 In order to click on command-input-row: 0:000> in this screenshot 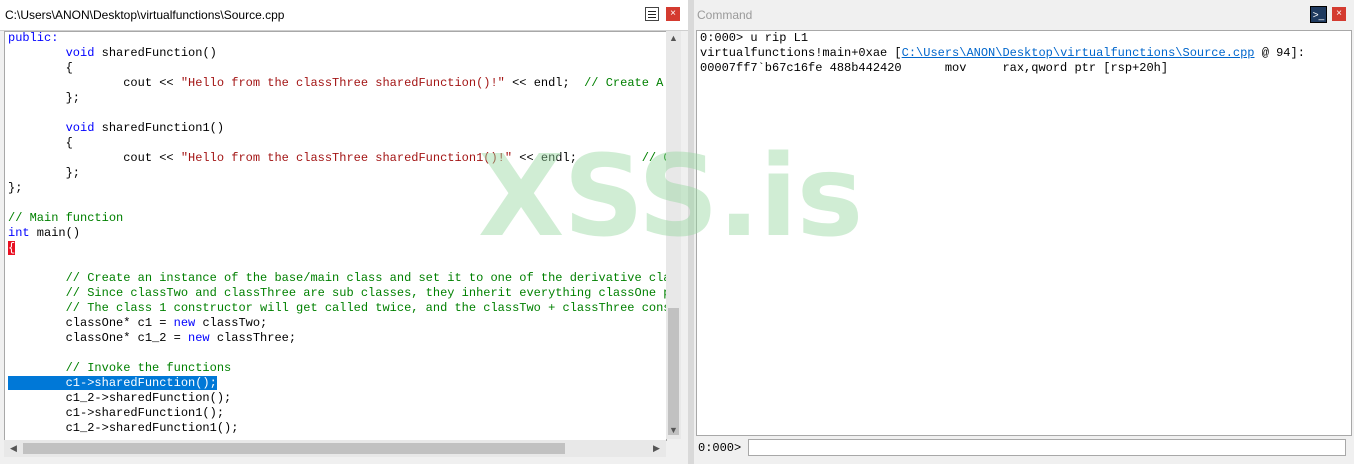, I will do `click(1023, 448)`.